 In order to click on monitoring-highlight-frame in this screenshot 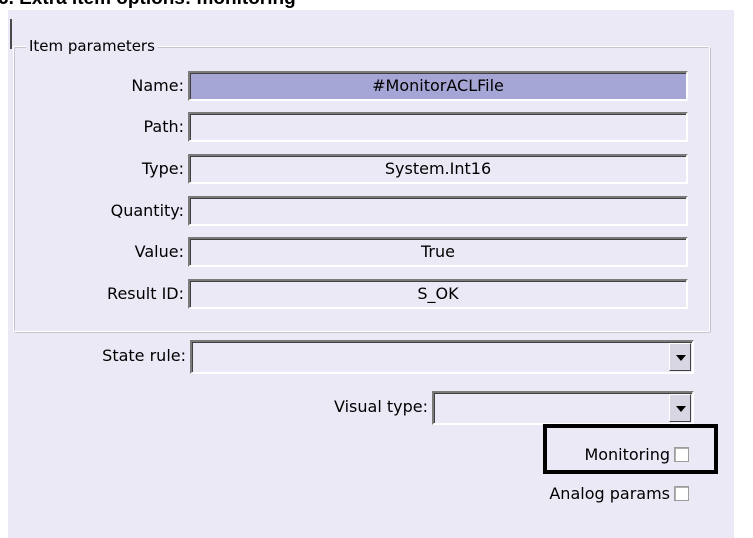, I will do `click(630, 449)`.